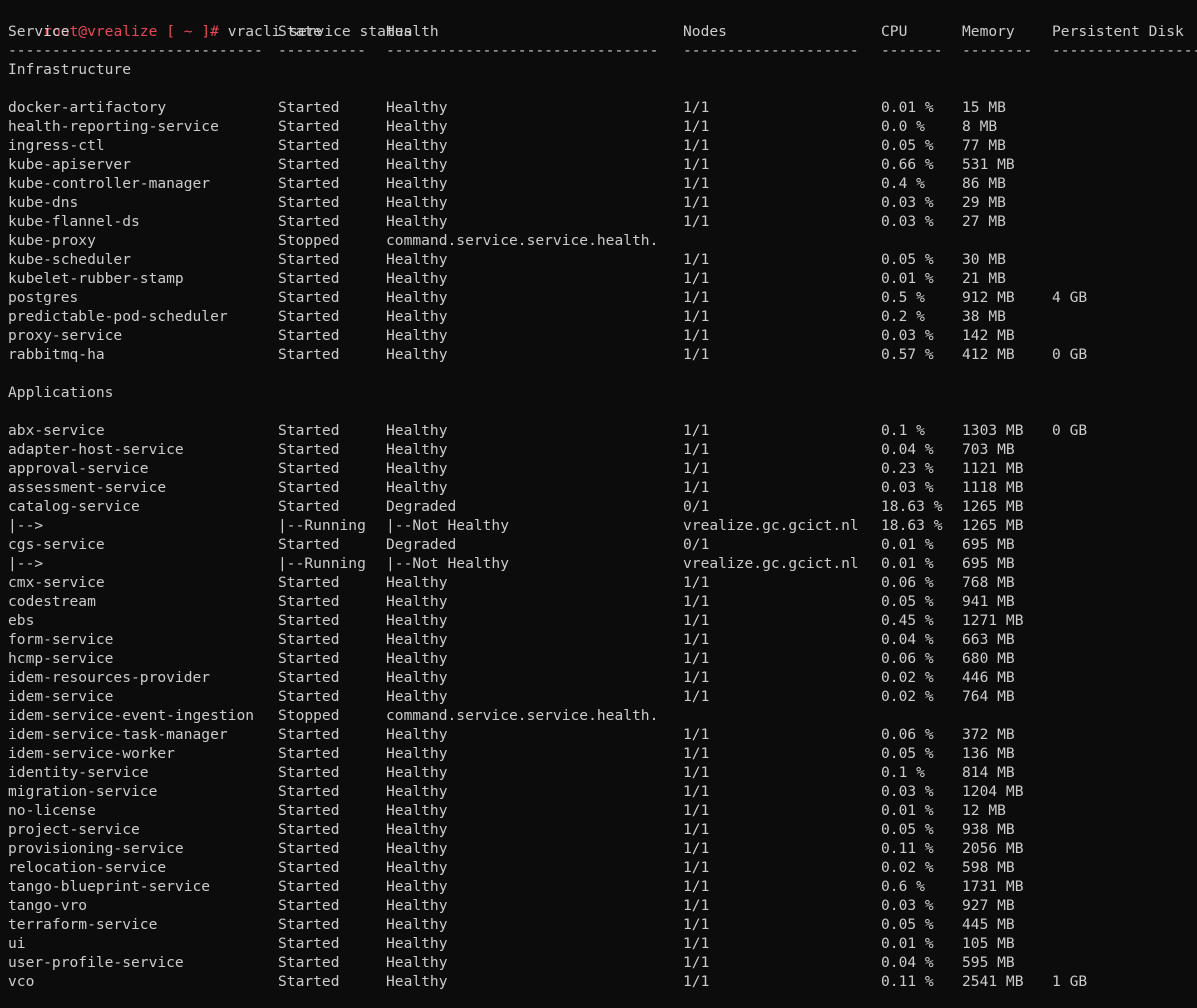 Image resolution: width=1197 pixels, height=1008 pixels. What do you see at coordinates (522, 715) in the screenshot?
I see `cell-health: command.service.service.health.` at bounding box center [522, 715].